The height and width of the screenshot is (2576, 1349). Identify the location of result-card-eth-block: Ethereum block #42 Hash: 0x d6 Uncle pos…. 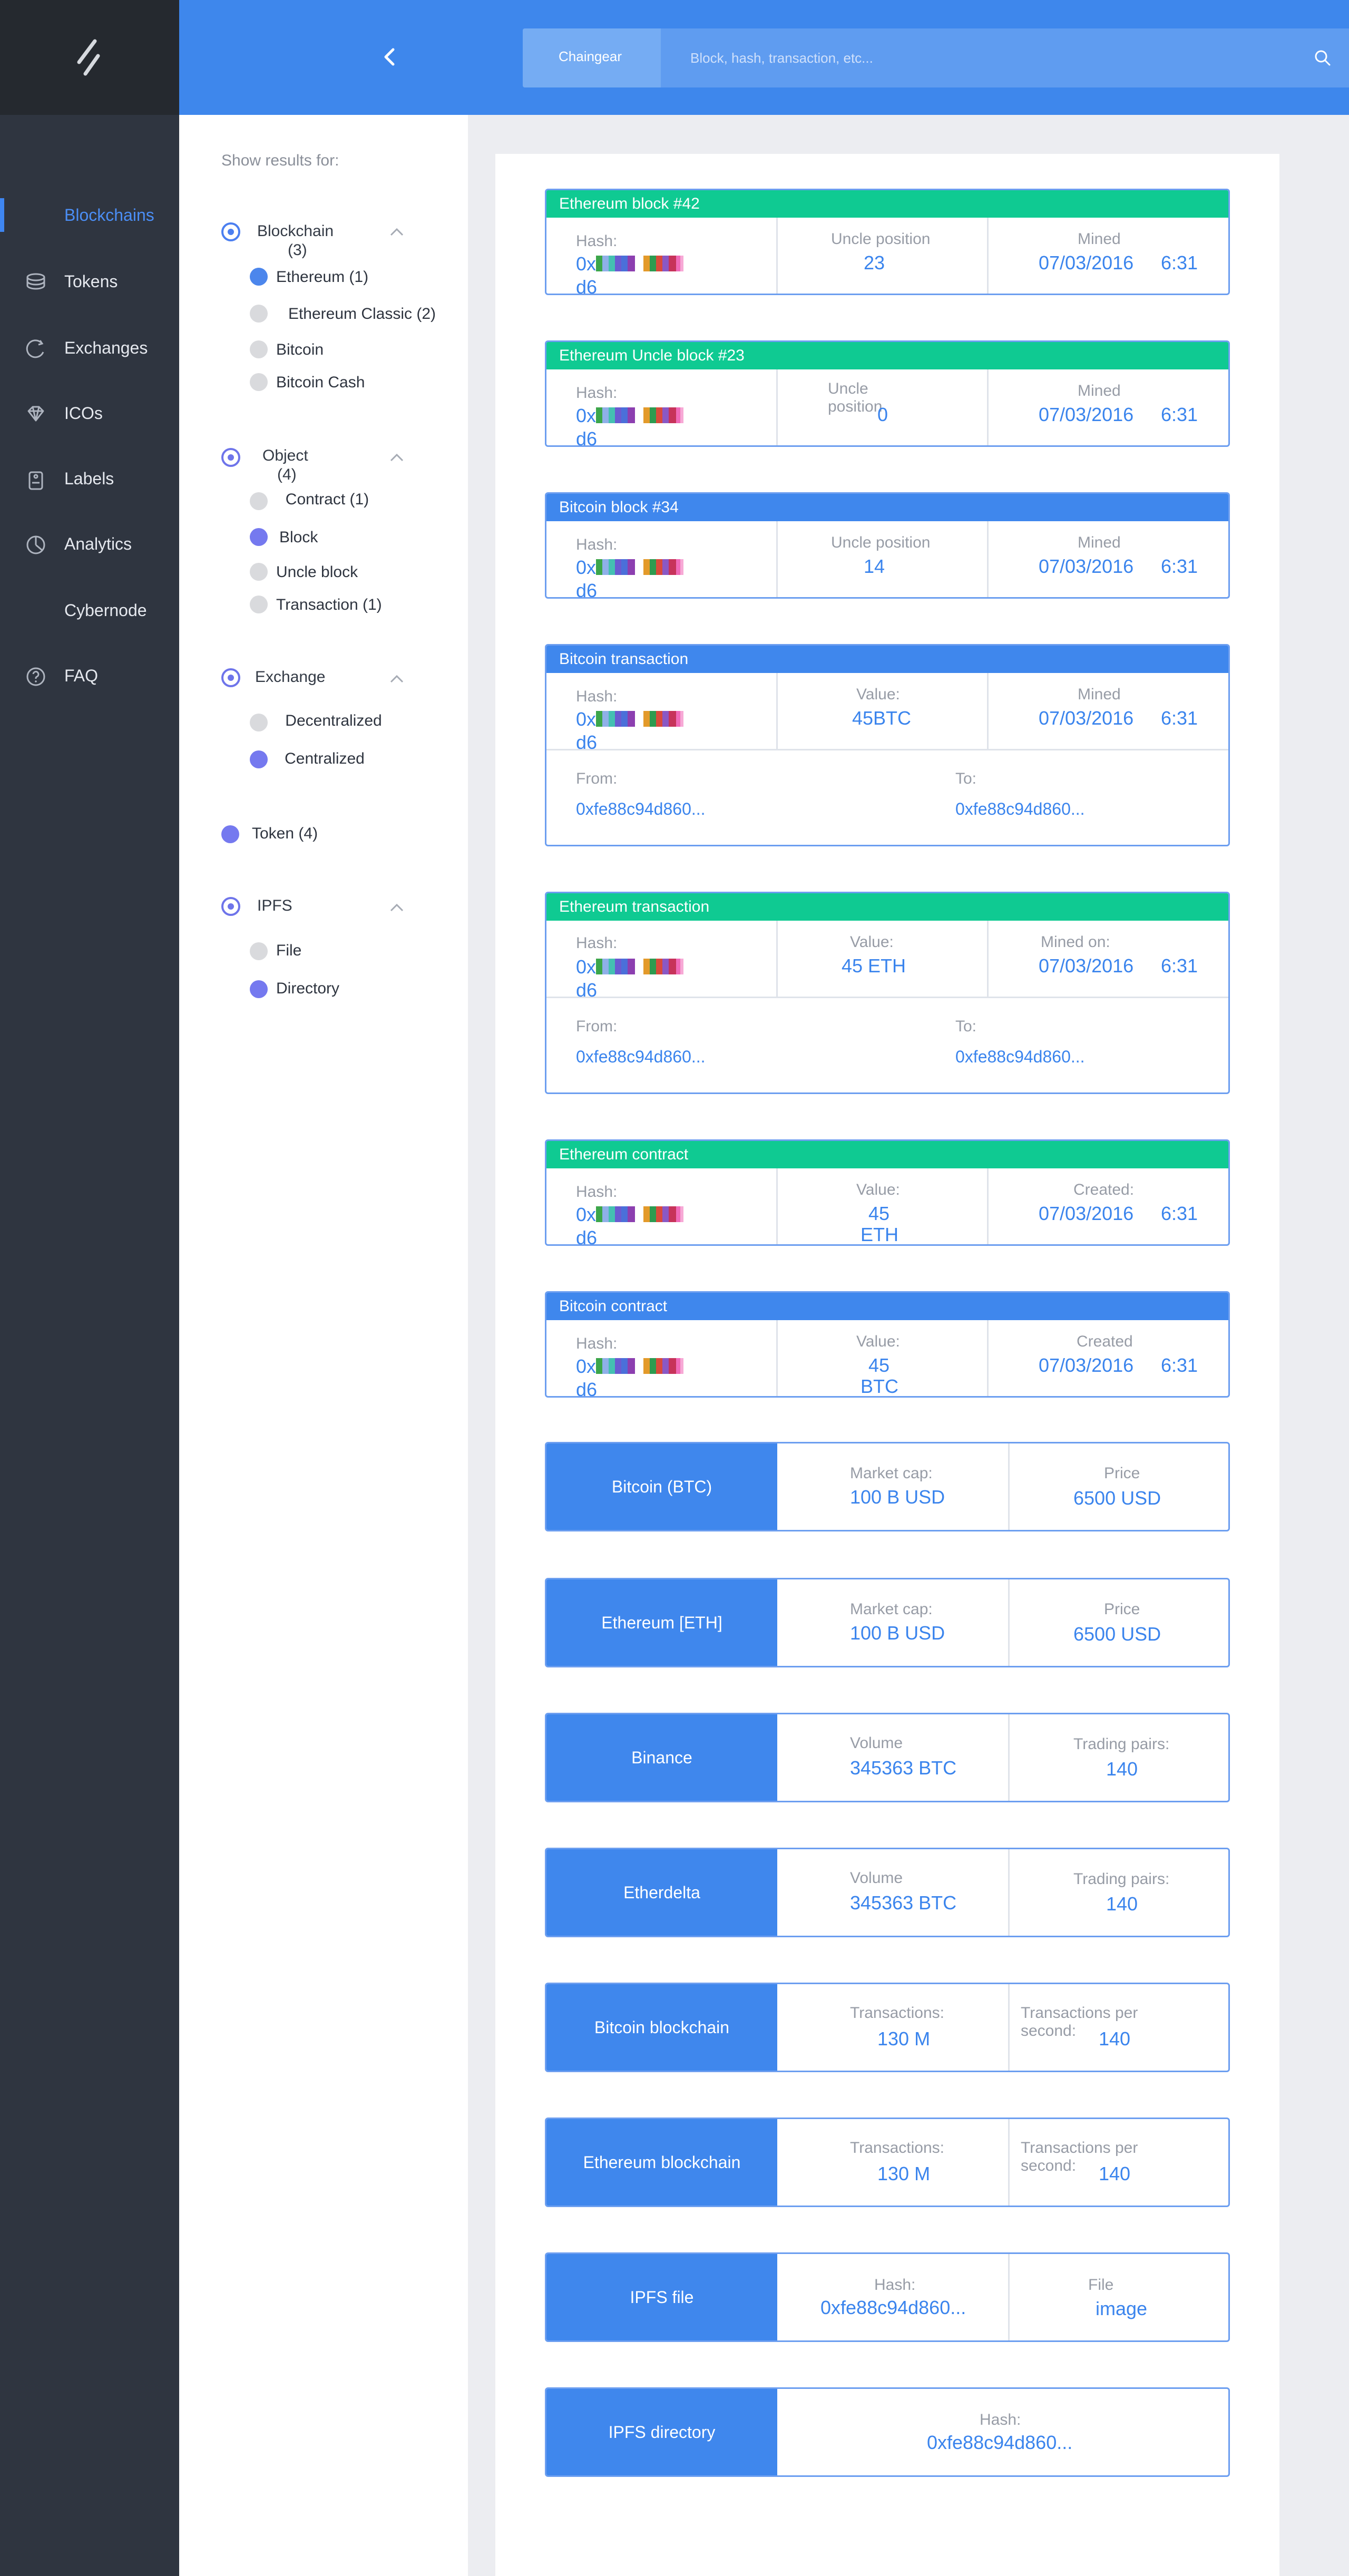
(887, 242).